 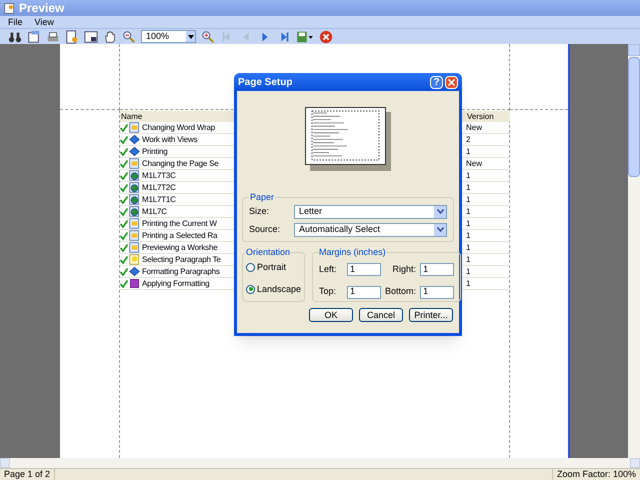 What do you see at coordinates (179, 224) in the screenshot?
I see `table-cell: Printing the Current W` at bounding box center [179, 224].